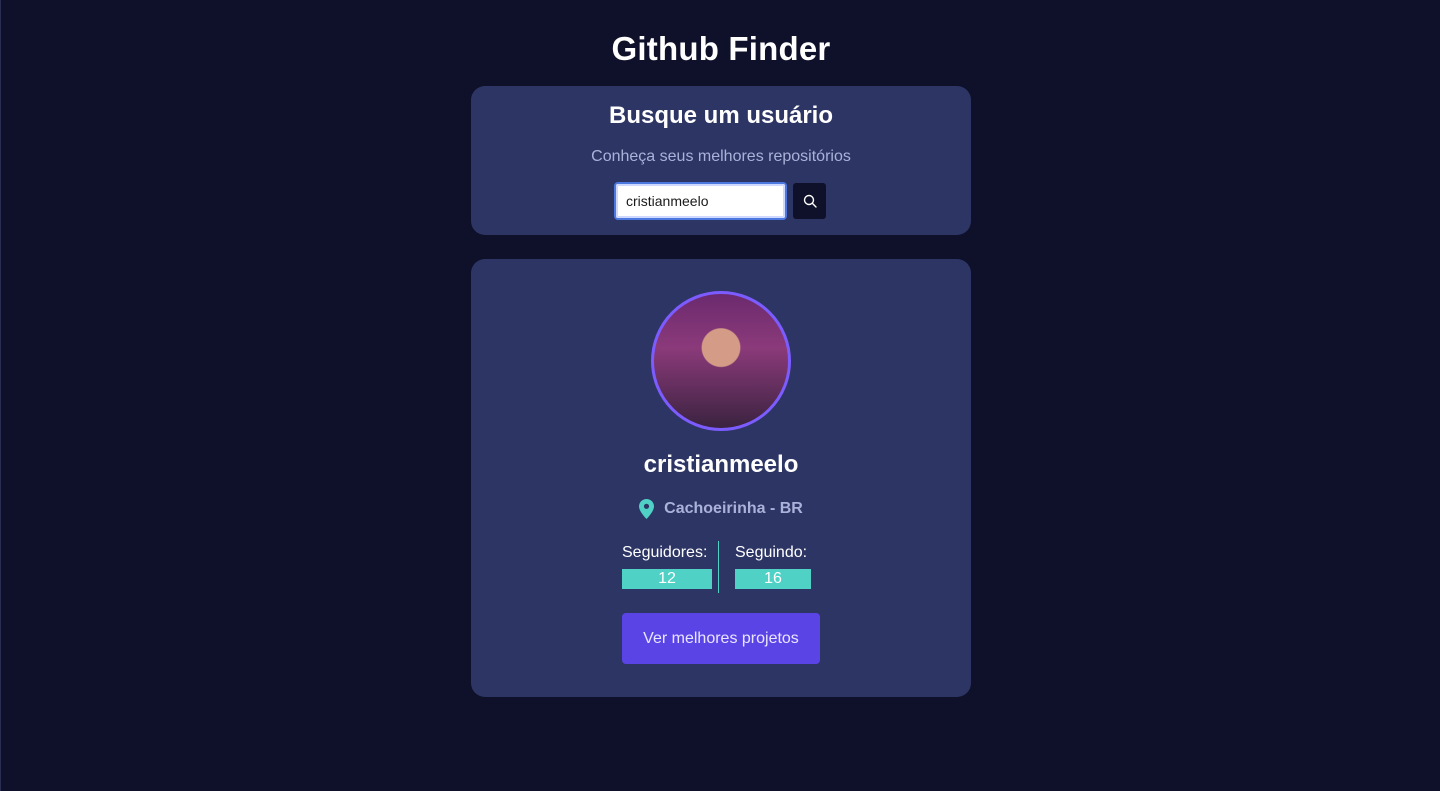  I want to click on followers-label: Seguidores:, so click(665, 552).